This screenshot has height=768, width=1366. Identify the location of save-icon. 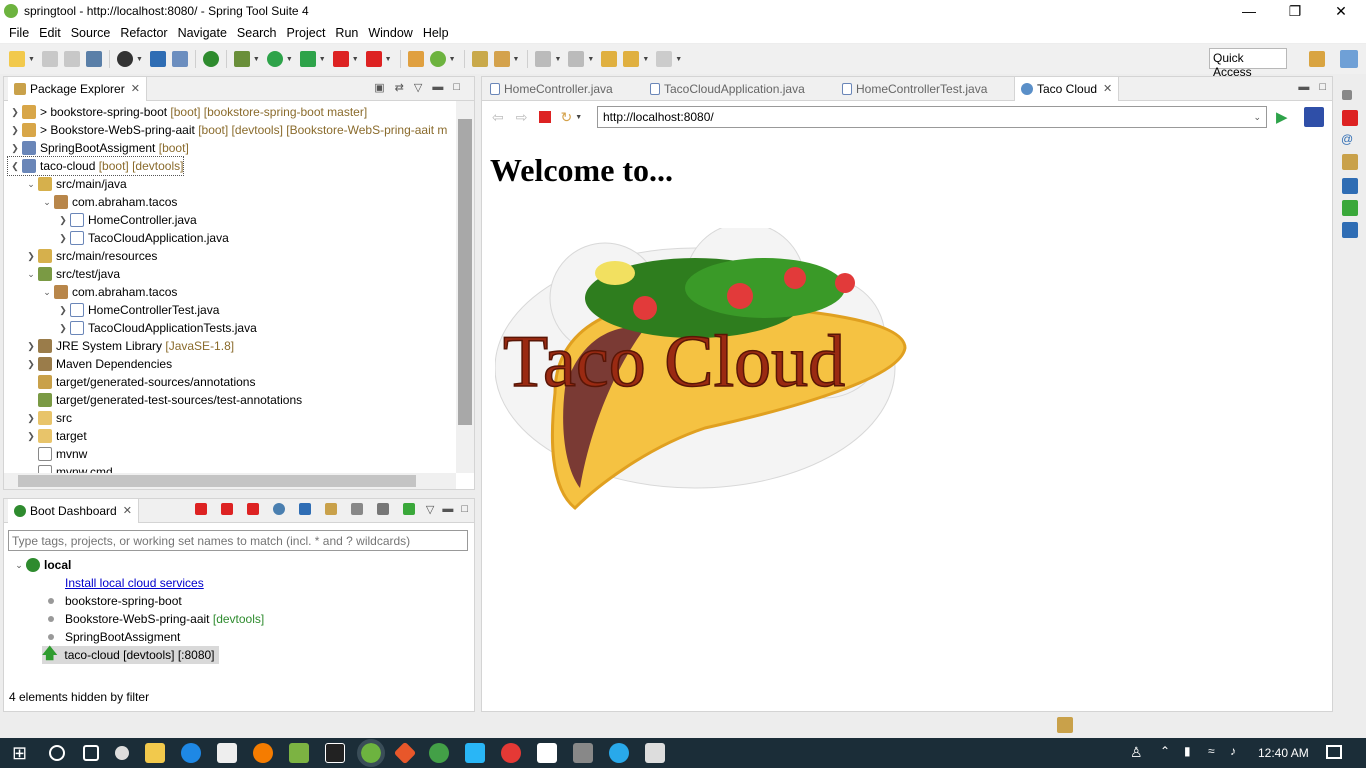
(49, 59).